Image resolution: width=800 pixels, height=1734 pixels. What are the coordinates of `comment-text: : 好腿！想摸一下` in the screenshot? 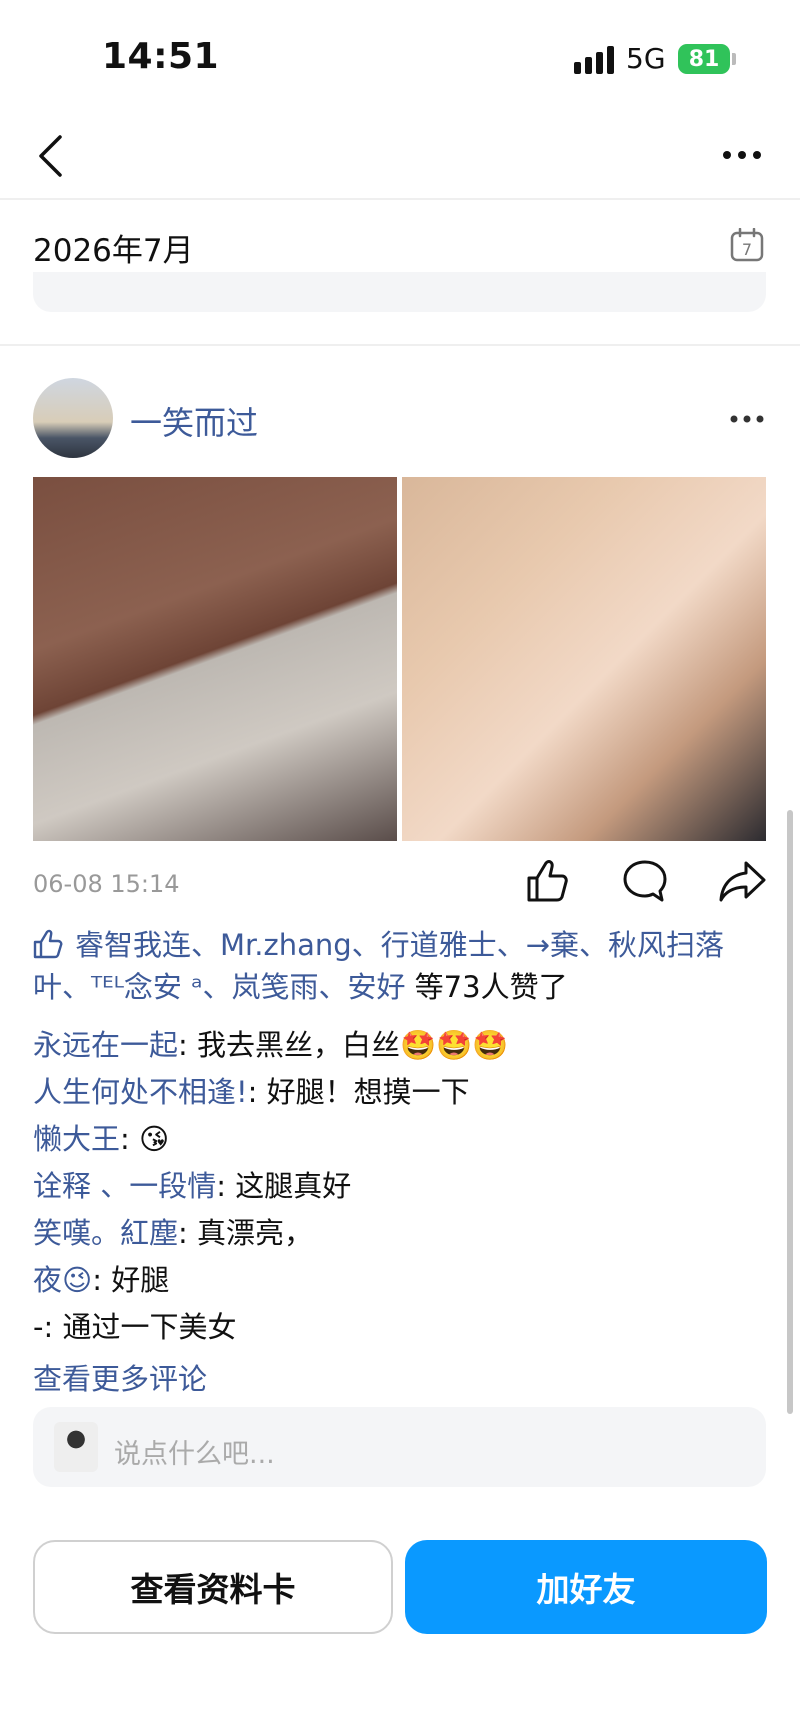 It's located at (358, 1092).